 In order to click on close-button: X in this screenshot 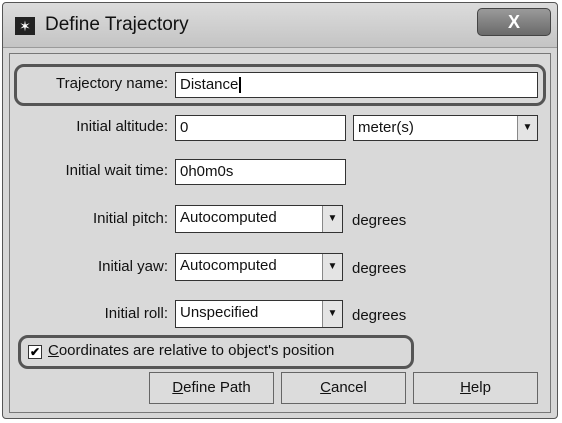, I will do `click(514, 22)`.